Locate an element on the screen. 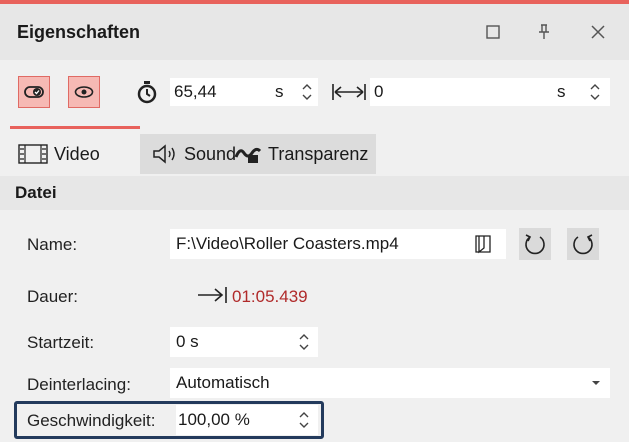 The image size is (629, 442). tab-video: Video is located at coordinates (59, 154).